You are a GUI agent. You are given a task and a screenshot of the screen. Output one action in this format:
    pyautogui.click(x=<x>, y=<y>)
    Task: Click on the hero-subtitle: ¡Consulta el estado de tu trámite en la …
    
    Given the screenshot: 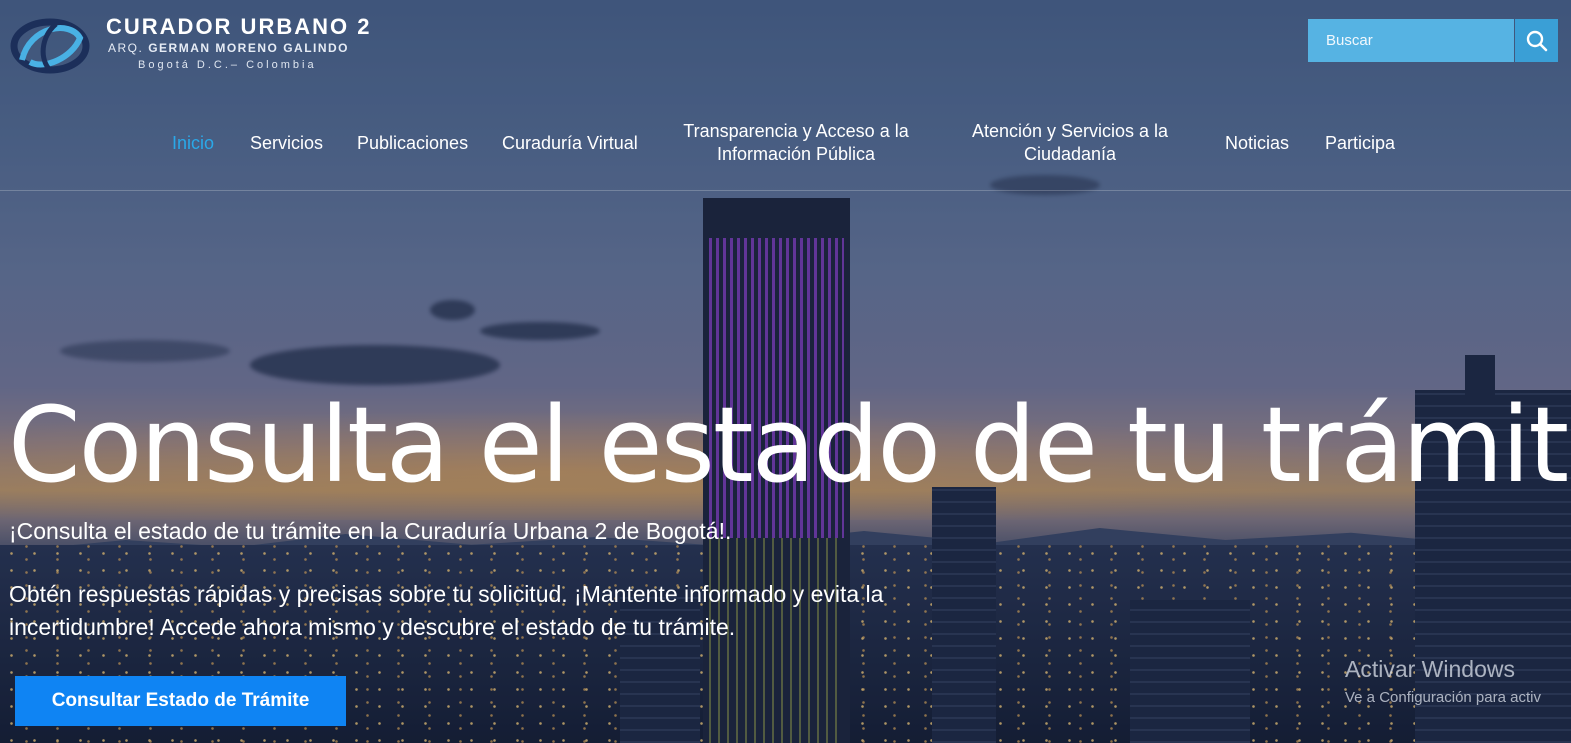 What is the action you would take?
    pyautogui.click(x=370, y=531)
    